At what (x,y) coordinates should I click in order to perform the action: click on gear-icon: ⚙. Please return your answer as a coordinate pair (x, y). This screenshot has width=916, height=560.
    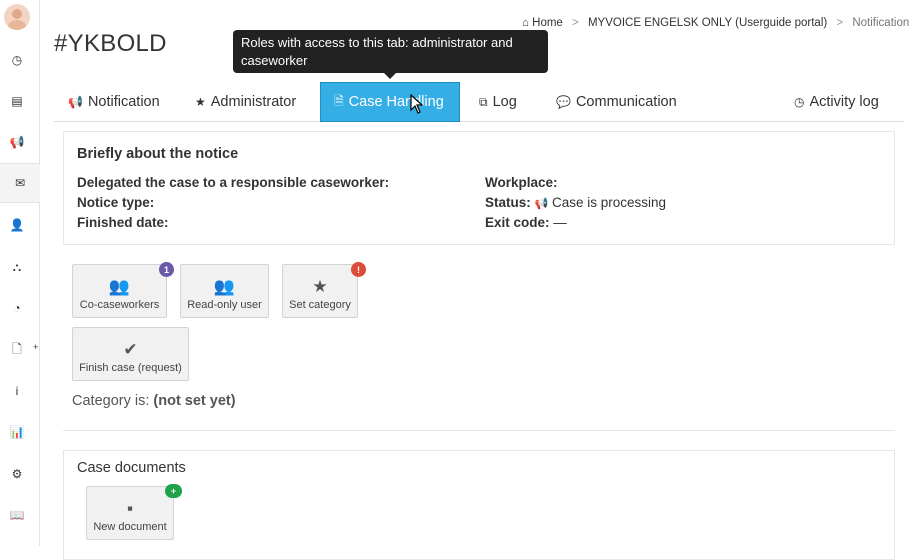
    Looking at the image, I should click on (17, 474).